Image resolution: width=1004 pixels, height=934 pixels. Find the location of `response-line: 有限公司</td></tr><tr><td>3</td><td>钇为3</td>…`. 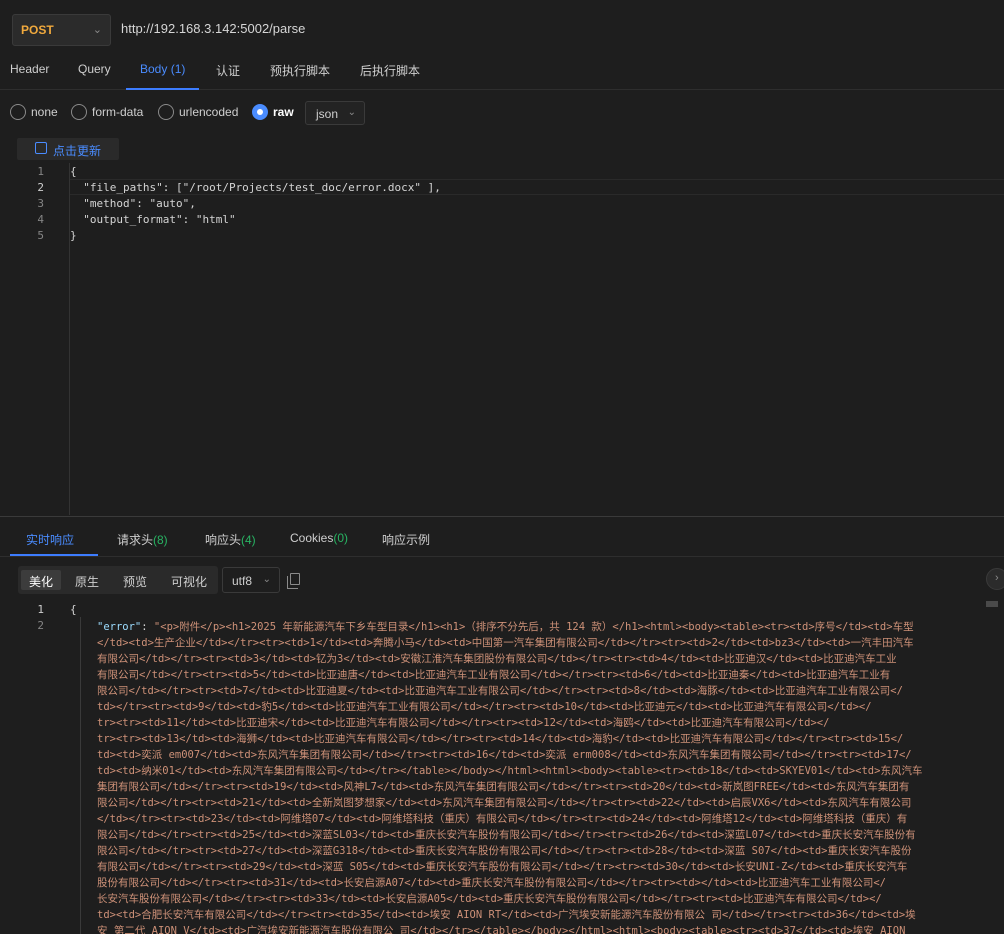

response-line: 有限公司</td></tr><tr><td>3</td><td>钇为3</td>… is located at coordinates (497, 659).